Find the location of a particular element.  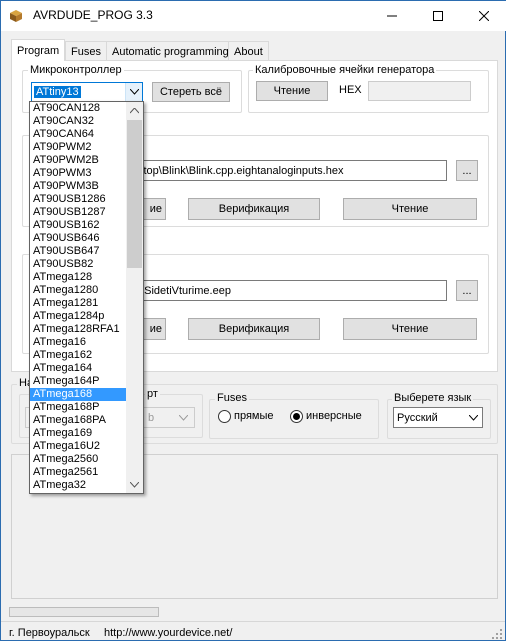

port-legend: рт is located at coordinates (152, 394).